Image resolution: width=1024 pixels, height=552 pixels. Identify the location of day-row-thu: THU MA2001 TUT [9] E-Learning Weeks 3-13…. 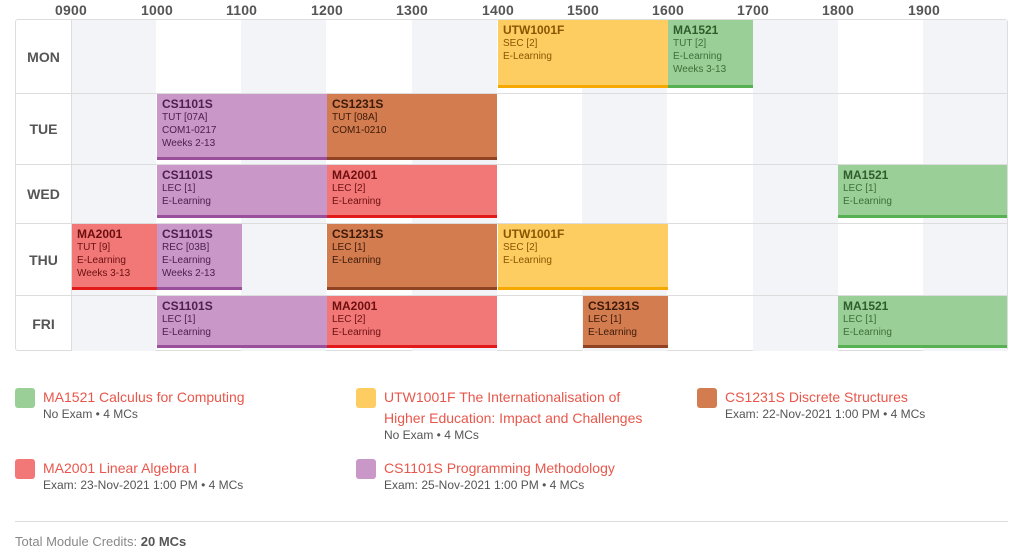
(511, 259).